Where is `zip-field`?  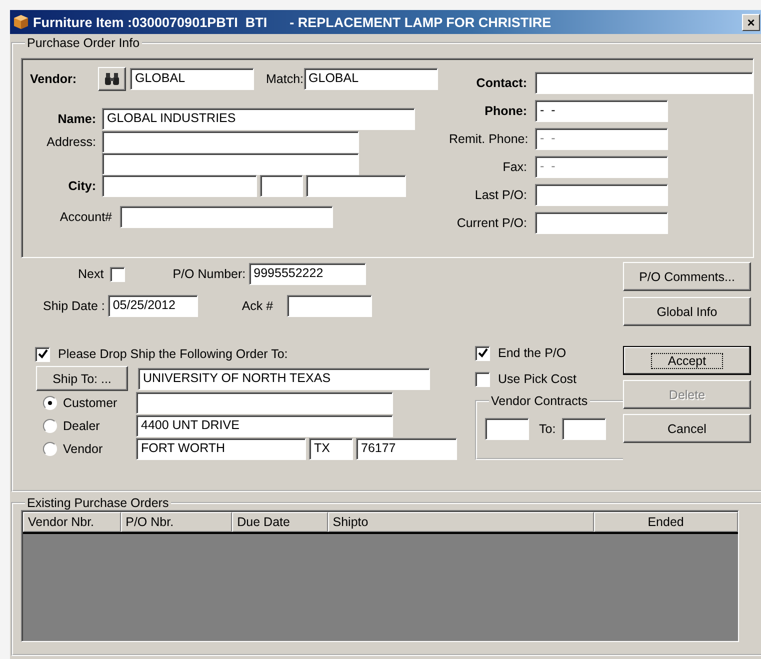 zip-field is located at coordinates (356, 186).